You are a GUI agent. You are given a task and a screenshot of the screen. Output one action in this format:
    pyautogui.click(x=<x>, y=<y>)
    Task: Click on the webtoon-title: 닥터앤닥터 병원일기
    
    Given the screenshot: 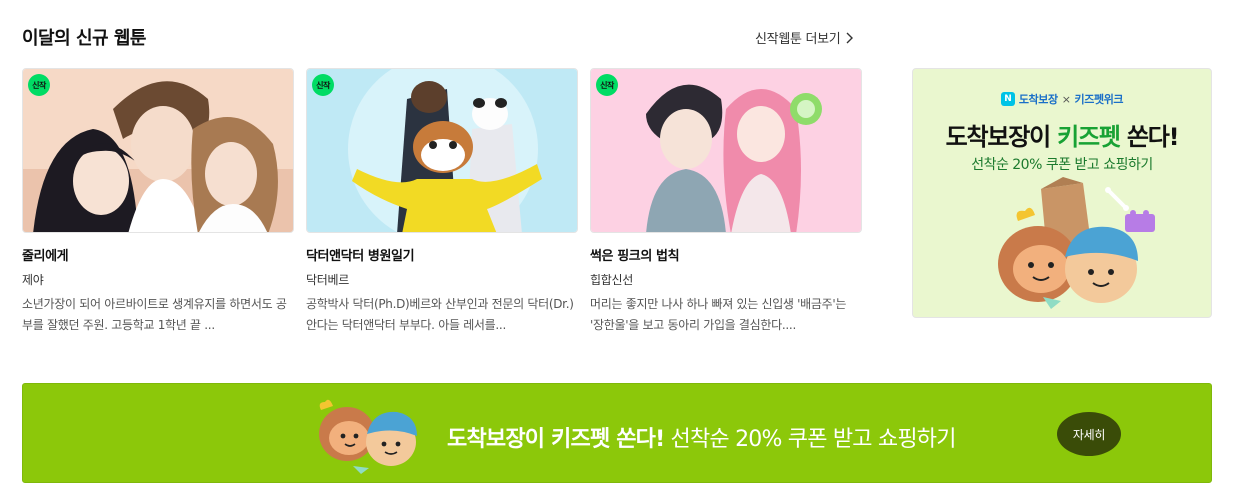 What is the action you would take?
    pyautogui.click(x=442, y=254)
    